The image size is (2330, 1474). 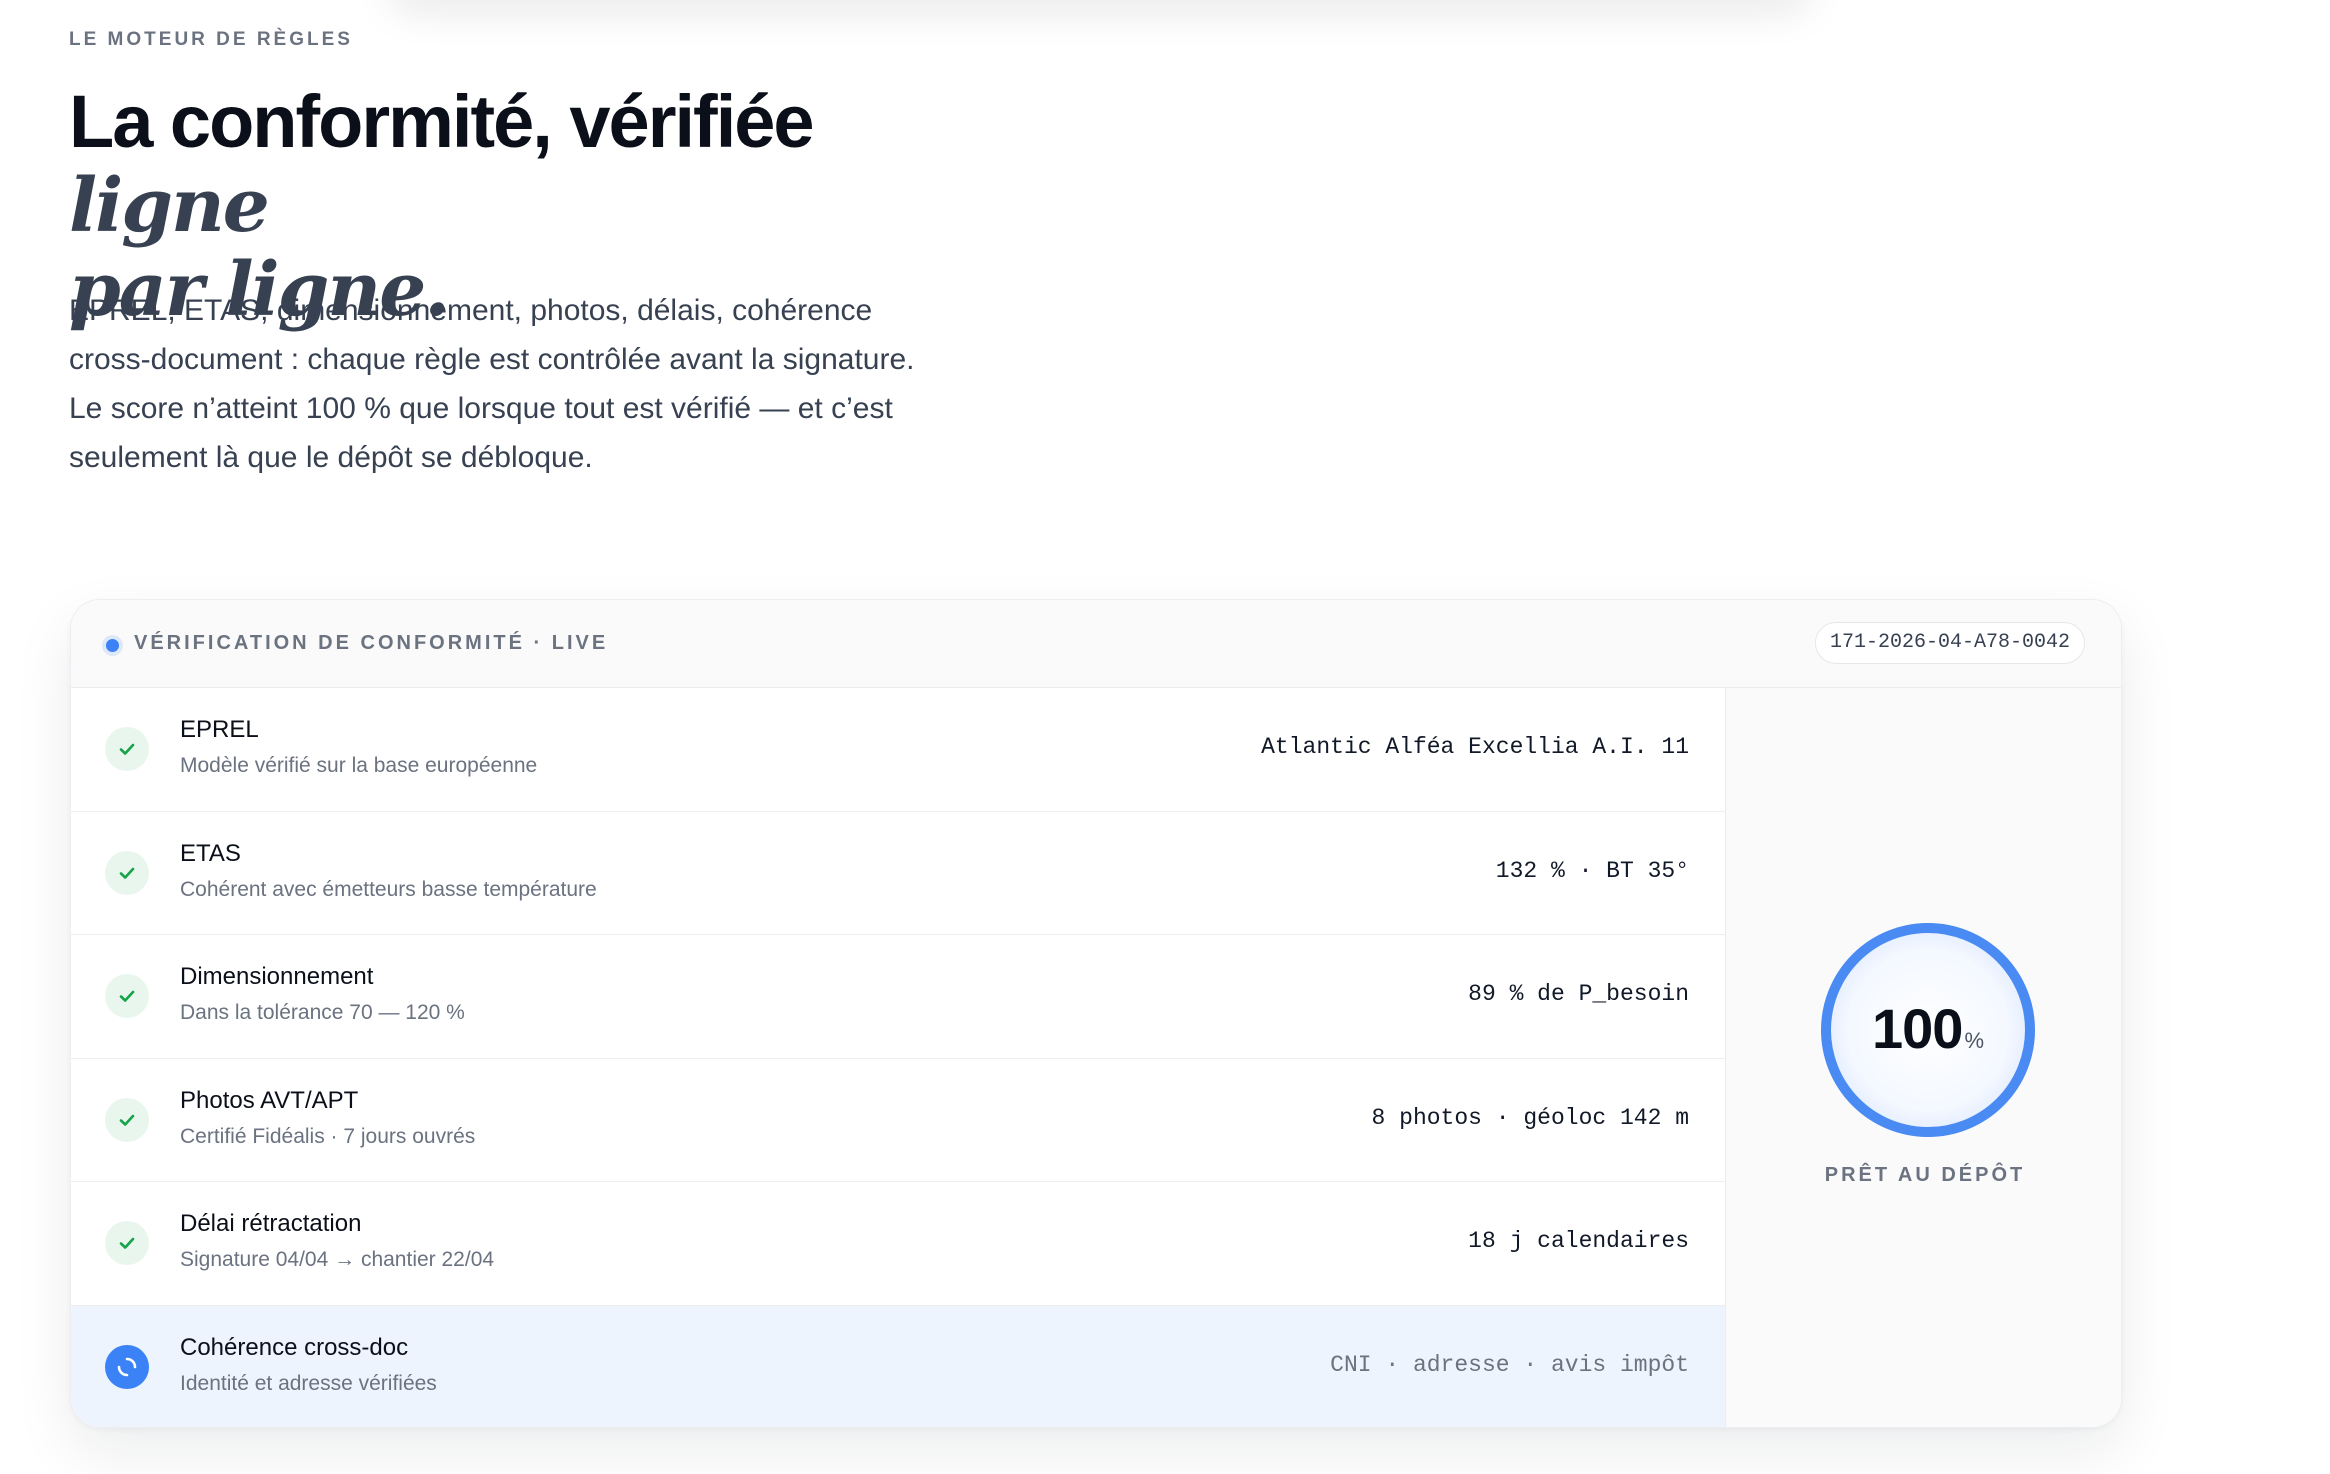 I want to click on dossier-reference-badge: 171-2026-04-A78-0042, so click(x=1949, y=643).